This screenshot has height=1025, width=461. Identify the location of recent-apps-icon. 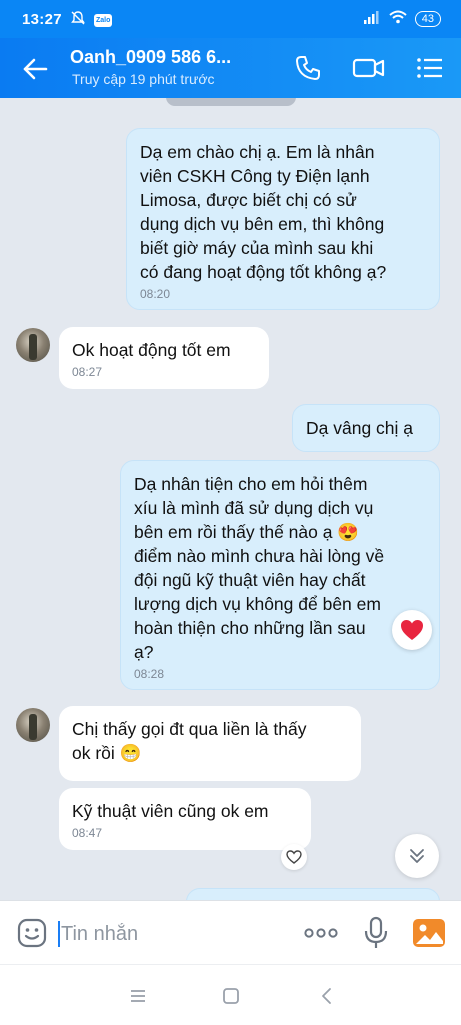
(138, 996).